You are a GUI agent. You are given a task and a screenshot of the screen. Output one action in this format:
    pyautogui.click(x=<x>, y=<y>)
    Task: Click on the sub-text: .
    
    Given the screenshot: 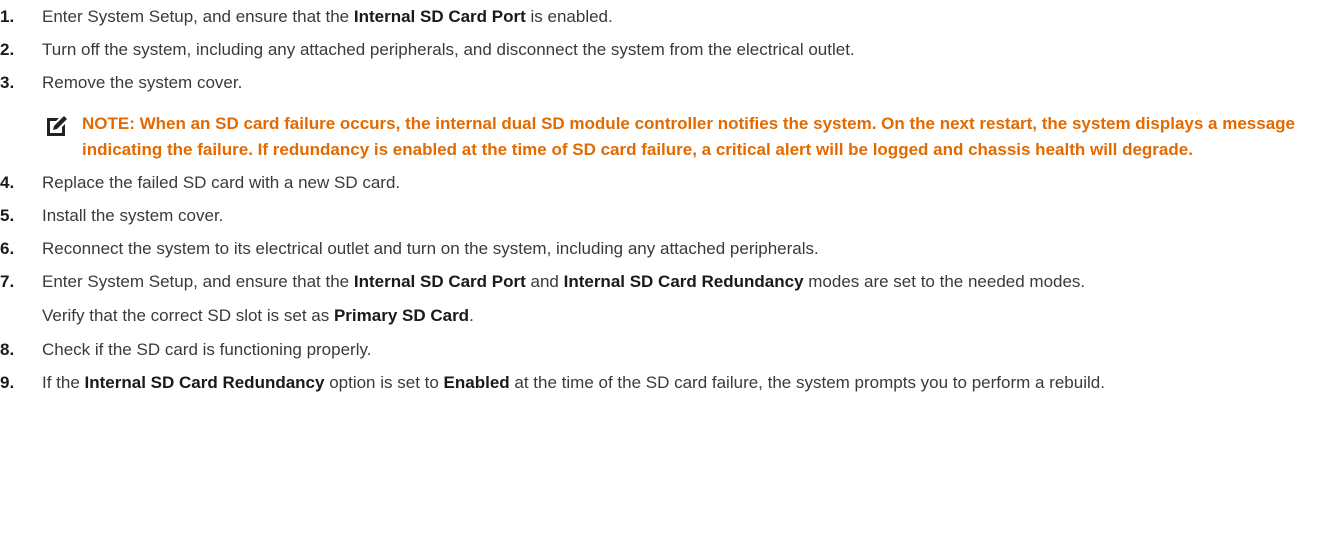 What is the action you would take?
    pyautogui.click(x=471, y=315)
    